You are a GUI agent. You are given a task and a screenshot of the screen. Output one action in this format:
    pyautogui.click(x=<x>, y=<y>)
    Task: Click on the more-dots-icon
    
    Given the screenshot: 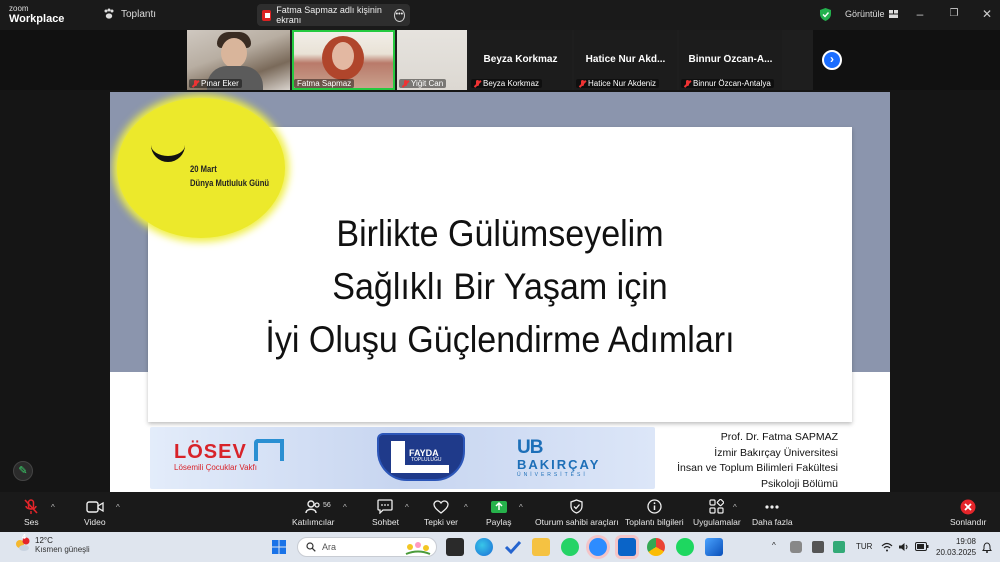 What is the action you would take?
    pyautogui.click(x=772, y=506)
    